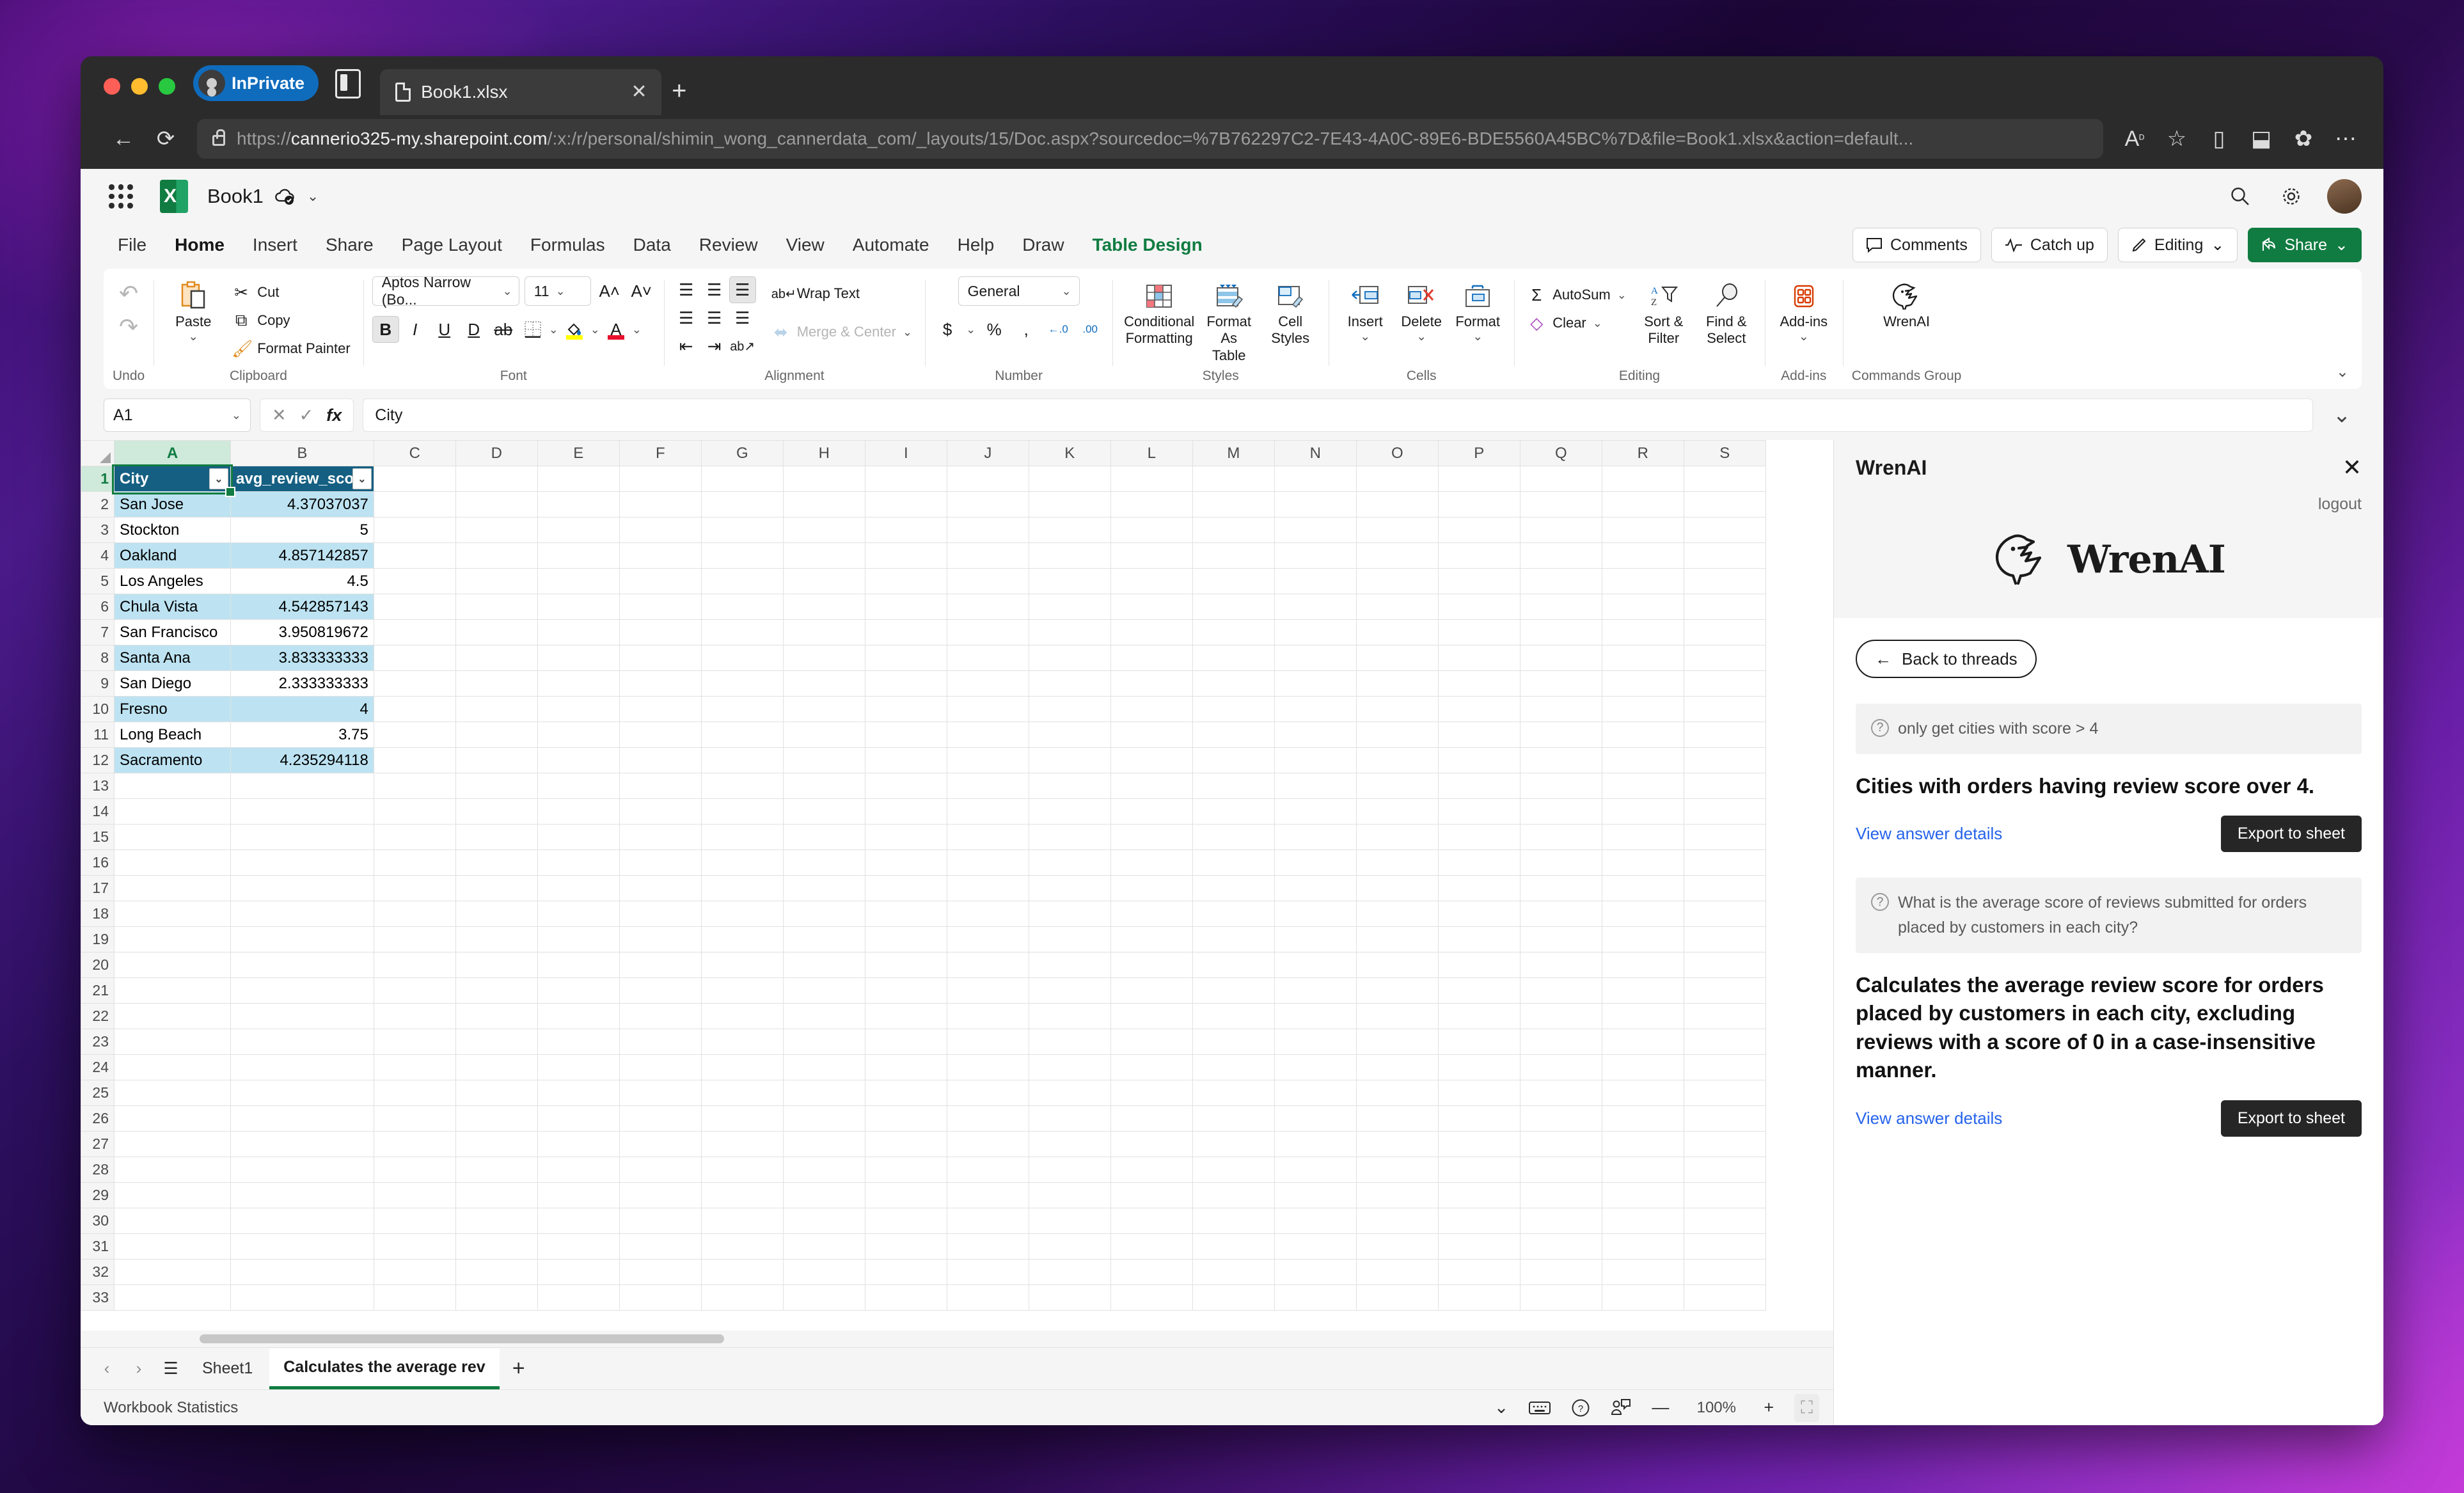 This screenshot has height=1493, width=2464. What do you see at coordinates (923, 530) in the screenshot?
I see `table-row: 3 Stockton 5` at bounding box center [923, 530].